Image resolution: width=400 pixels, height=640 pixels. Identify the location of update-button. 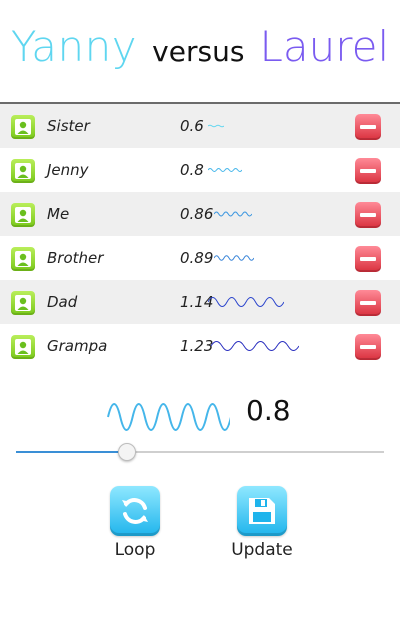
(262, 511).